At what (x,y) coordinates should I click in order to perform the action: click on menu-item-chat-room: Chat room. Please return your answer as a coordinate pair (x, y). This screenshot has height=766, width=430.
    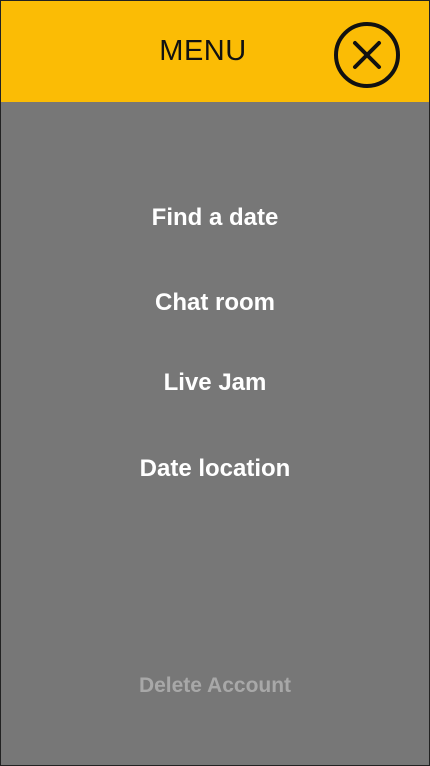
    Looking at the image, I should click on (215, 303).